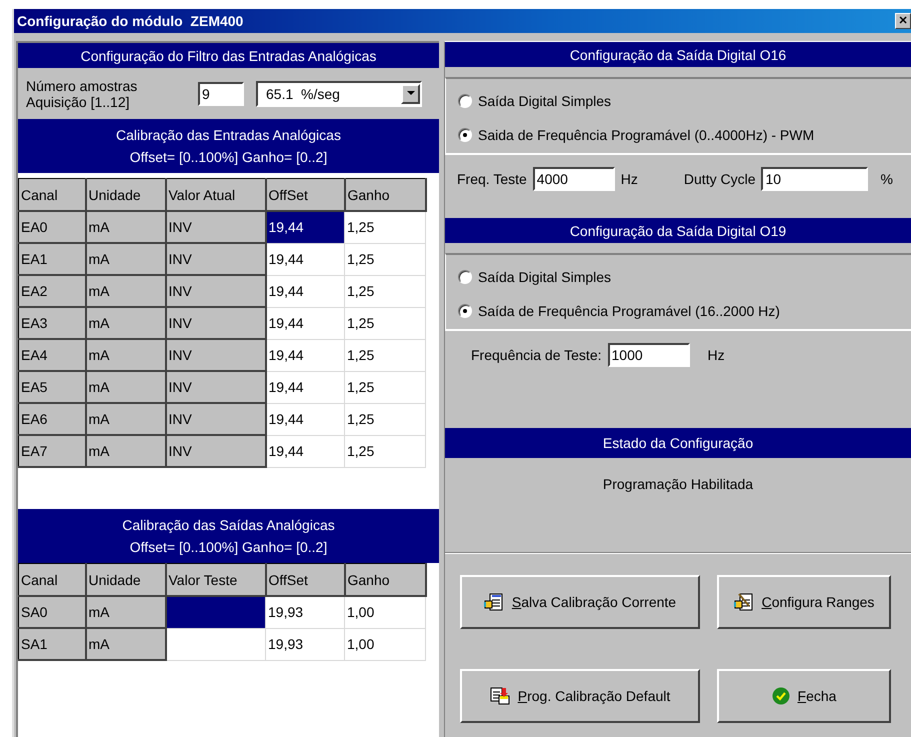 Image resolution: width=911 pixels, height=737 pixels. I want to click on document-arrow-icon, so click(500, 696).